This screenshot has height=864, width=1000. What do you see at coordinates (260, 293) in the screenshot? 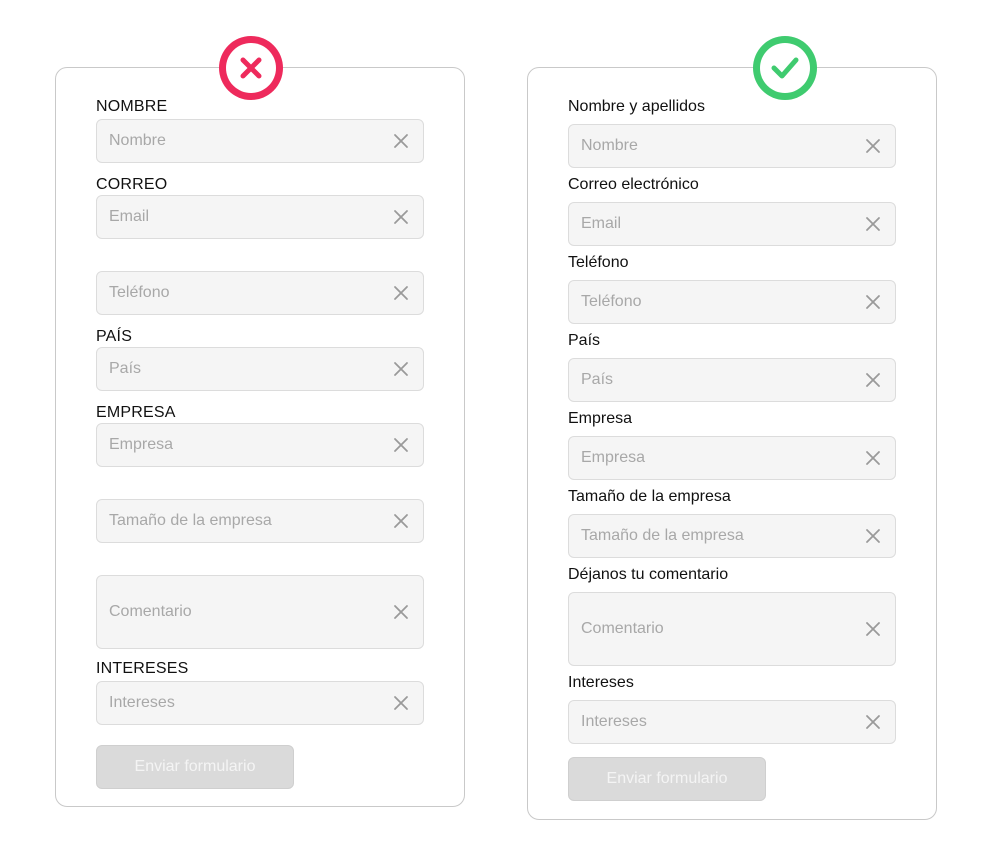
I see `bad-telefono-field: Teléfono` at bounding box center [260, 293].